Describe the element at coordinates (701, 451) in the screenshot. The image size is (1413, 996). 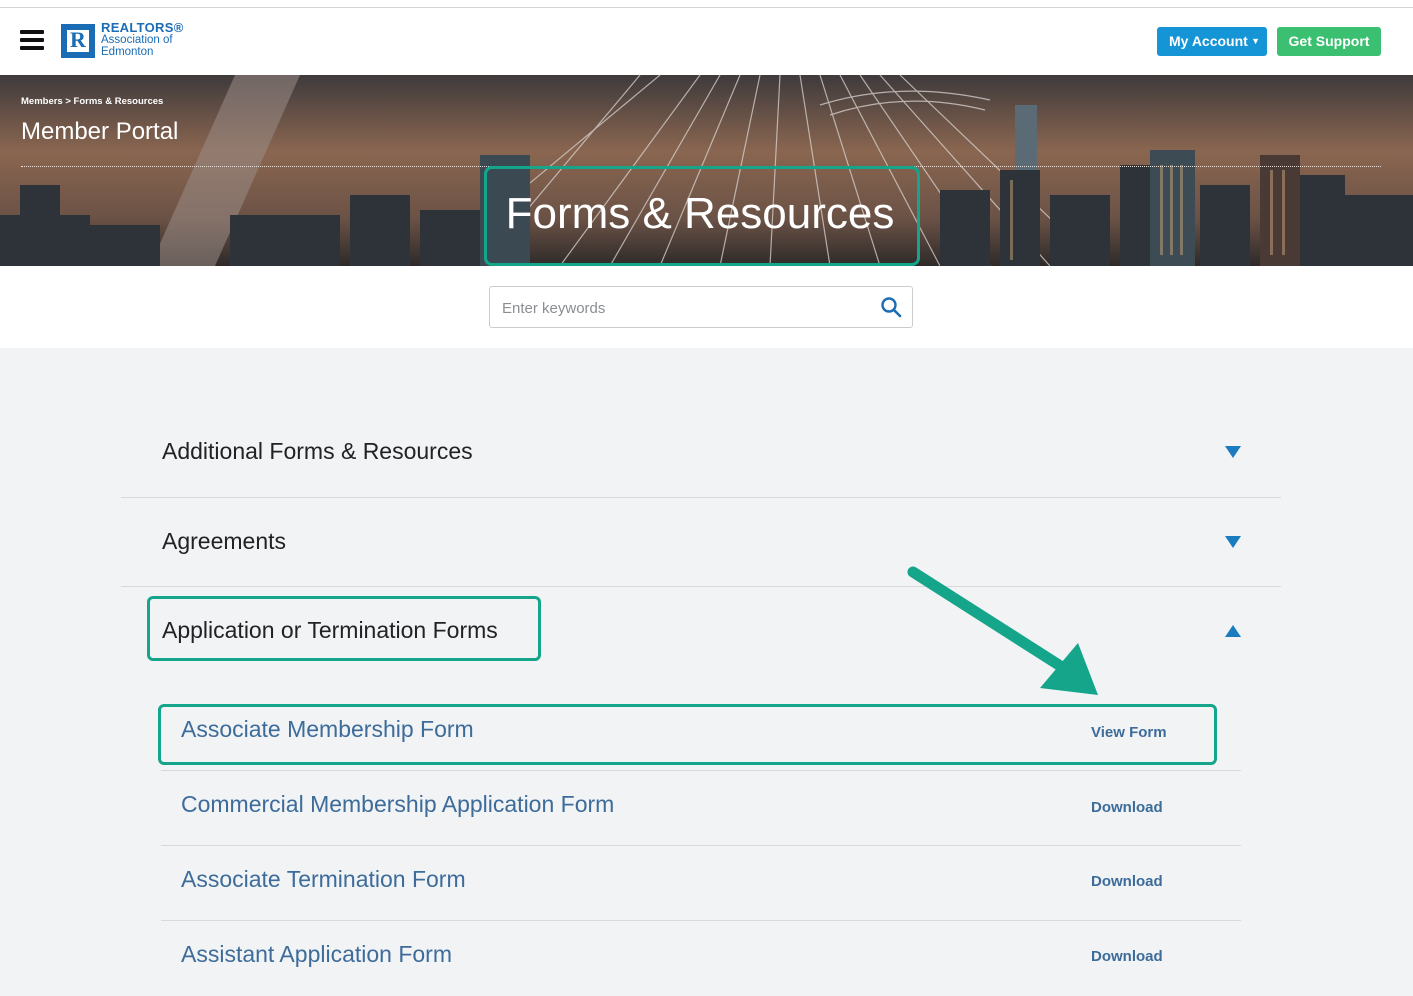
I see `accordion-additional-forms: Additional Forms & Resources` at that location.